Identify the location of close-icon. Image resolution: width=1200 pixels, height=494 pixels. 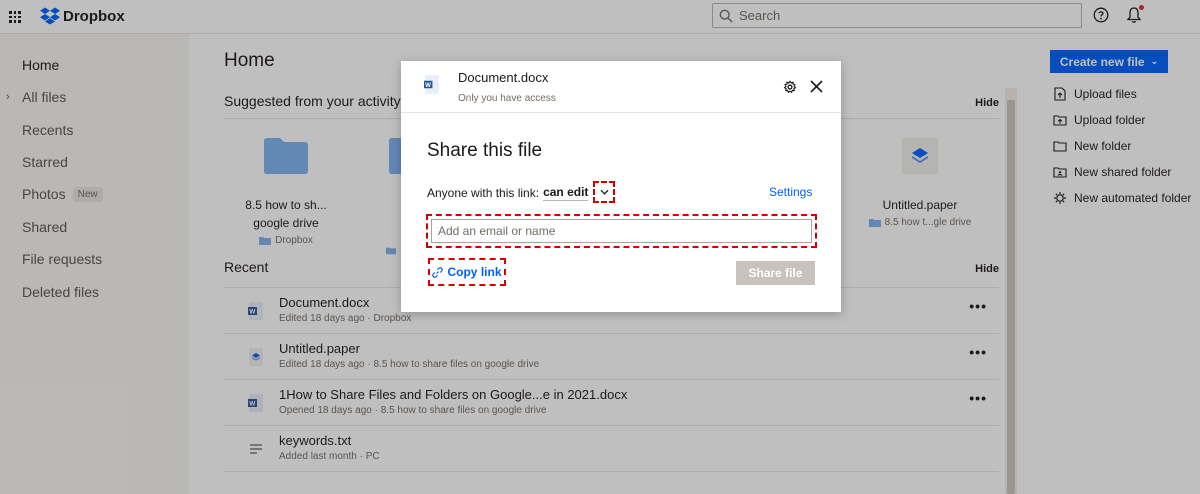
(816, 86).